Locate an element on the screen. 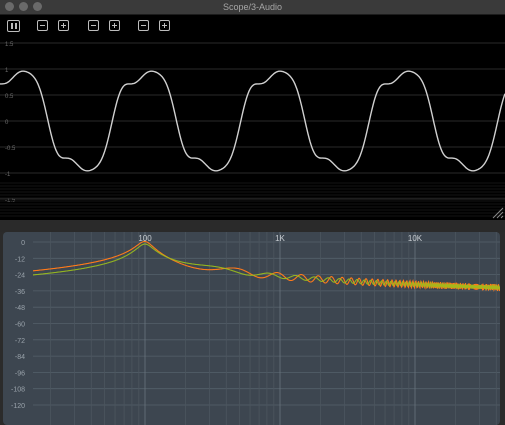 The width and height of the screenshot is (505, 425). spectrum-y-tick-label: -96 is located at coordinates (20, 373).